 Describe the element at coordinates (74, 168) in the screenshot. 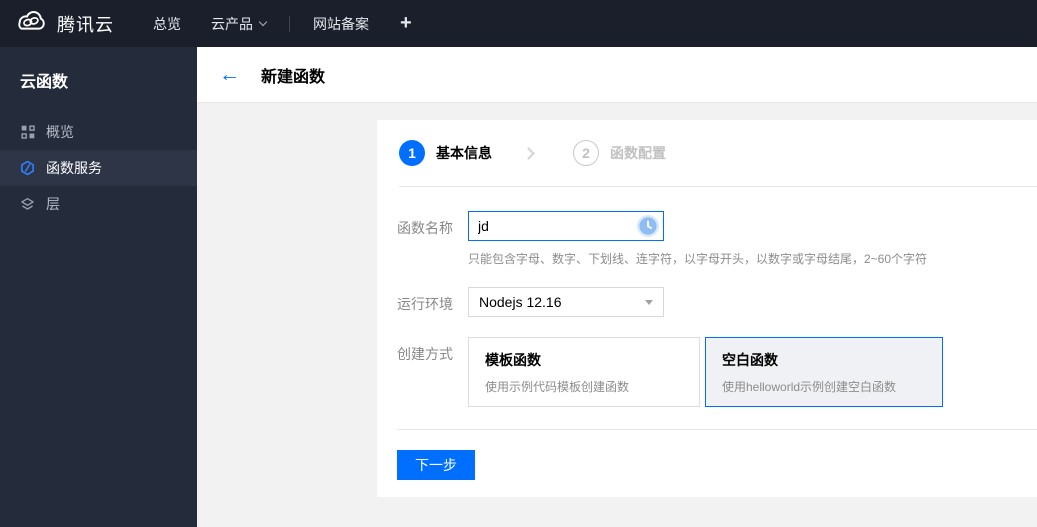

I see `sidebar-item-label: 函数服务` at that location.